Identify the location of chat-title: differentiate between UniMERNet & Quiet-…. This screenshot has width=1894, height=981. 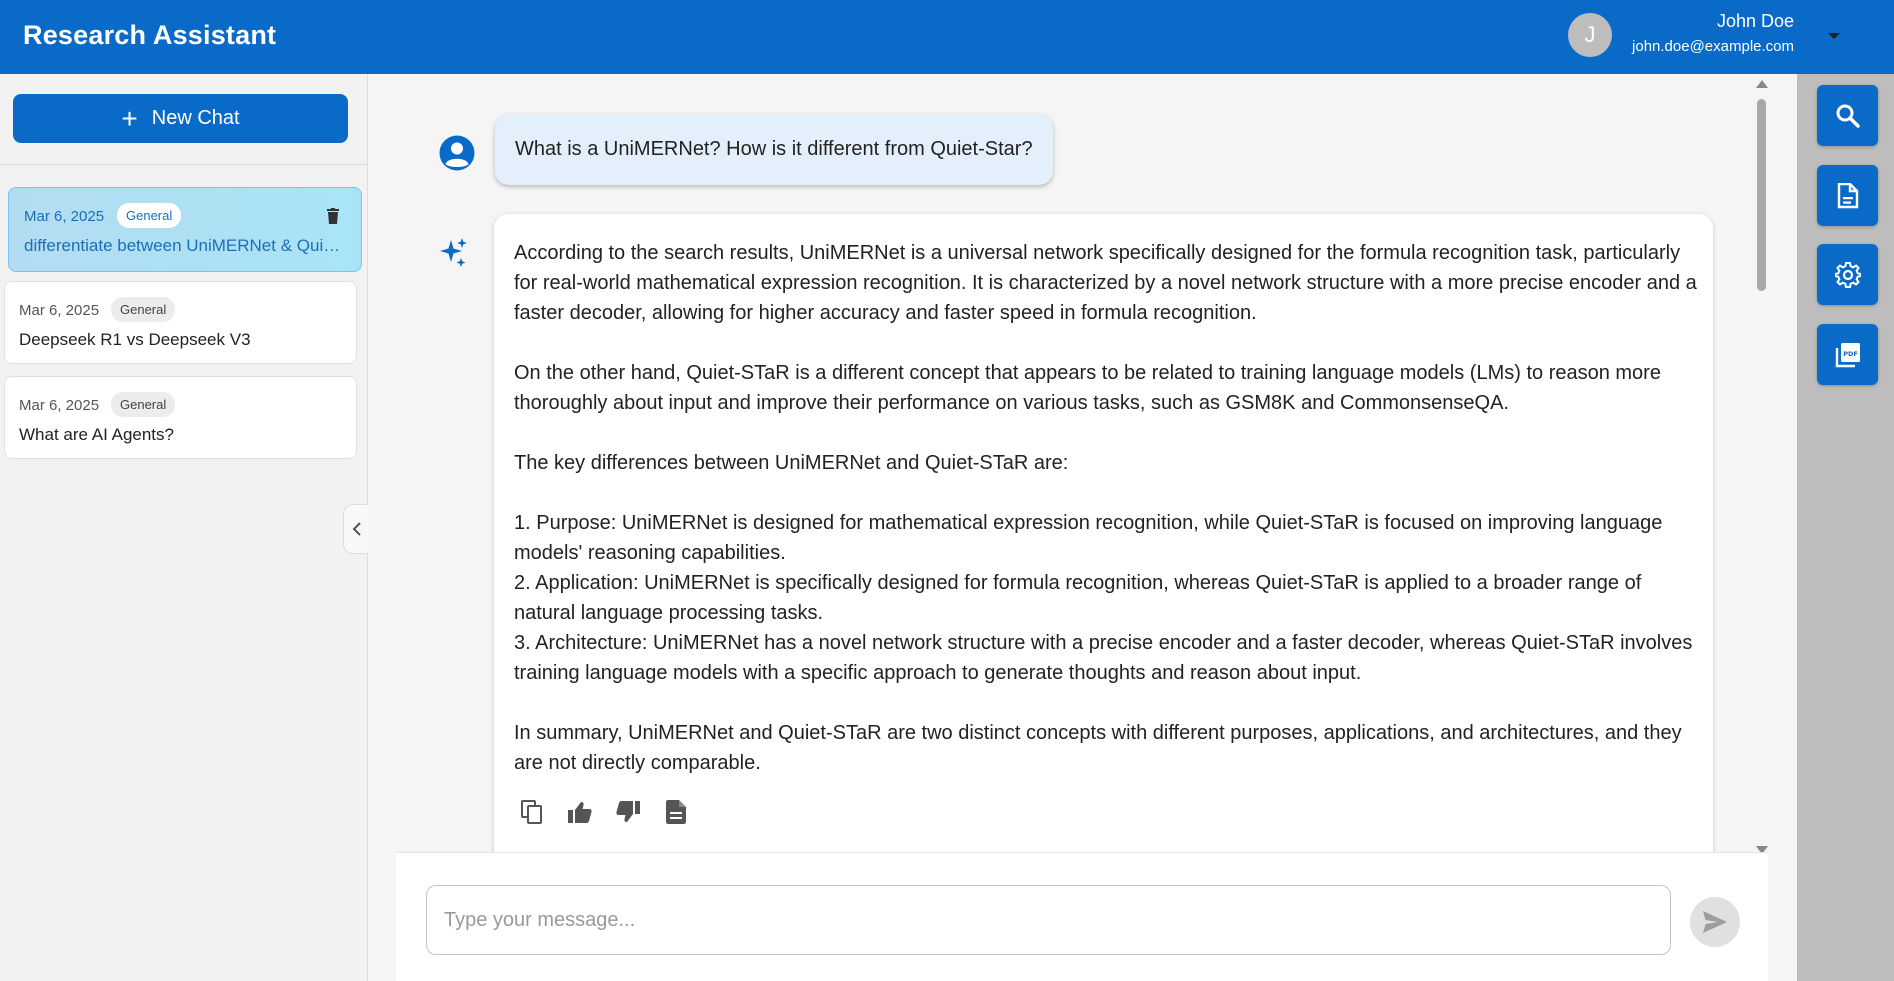
(184, 245).